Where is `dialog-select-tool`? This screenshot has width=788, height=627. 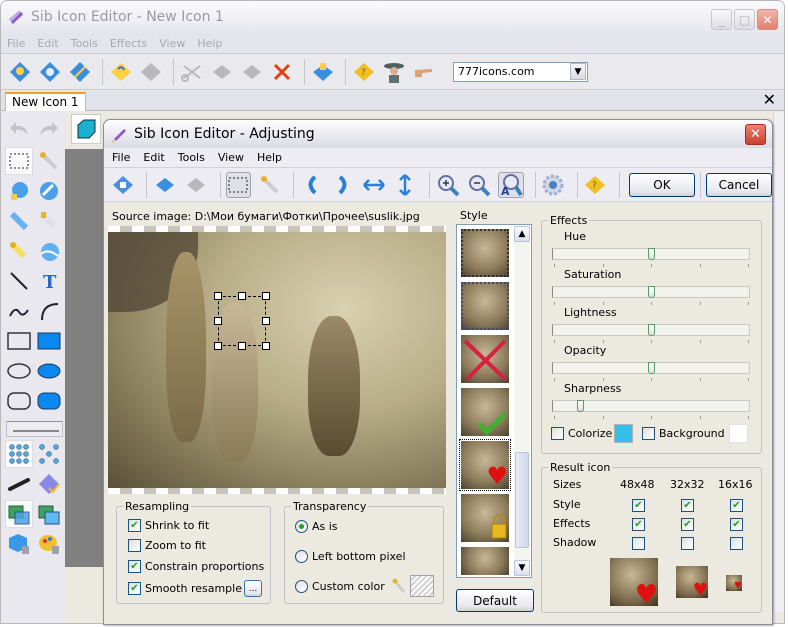 dialog-select-tool is located at coordinates (238, 184).